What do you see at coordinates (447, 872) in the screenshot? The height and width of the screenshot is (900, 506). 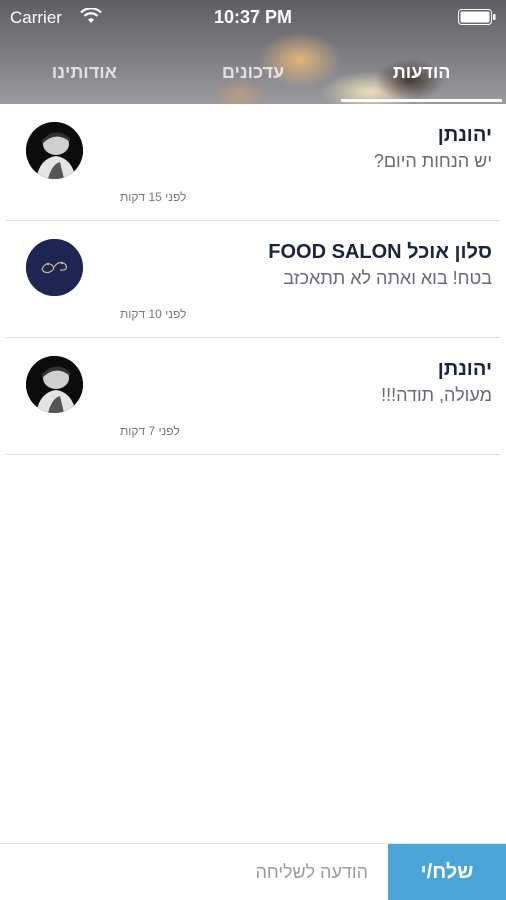 I see `send-button: שלח/י` at bounding box center [447, 872].